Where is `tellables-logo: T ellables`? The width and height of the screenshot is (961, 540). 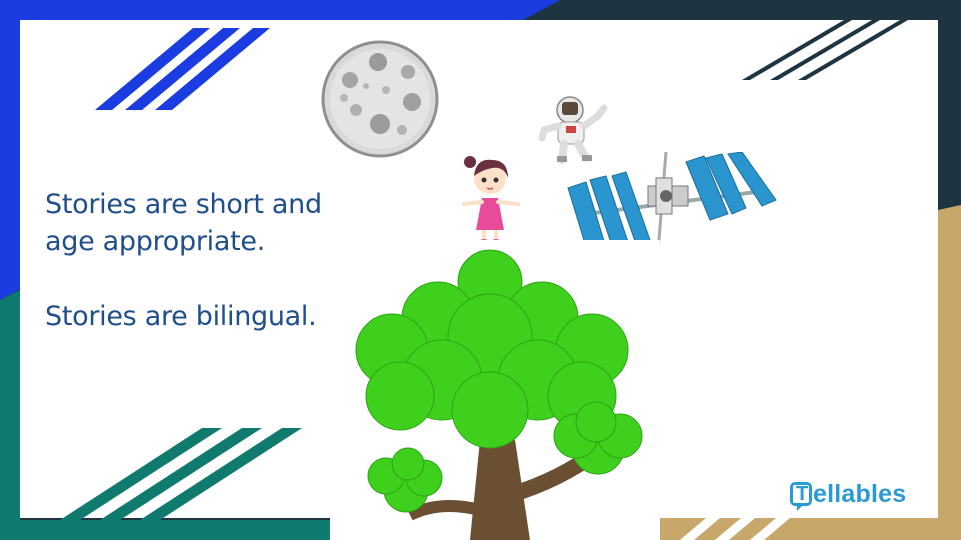
tellables-logo: T ellables is located at coordinates (848, 494).